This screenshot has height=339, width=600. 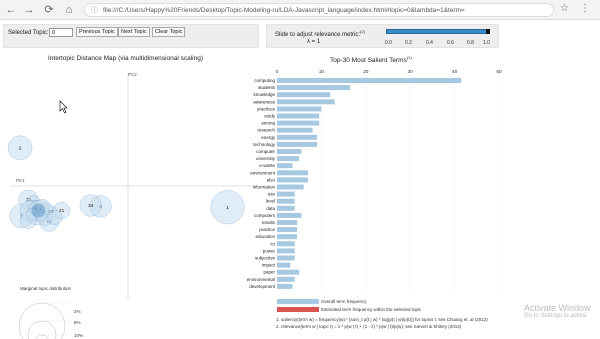 What do you see at coordinates (411, 72) in the screenshot?
I see `x-tick-label: 30` at bounding box center [411, 72].